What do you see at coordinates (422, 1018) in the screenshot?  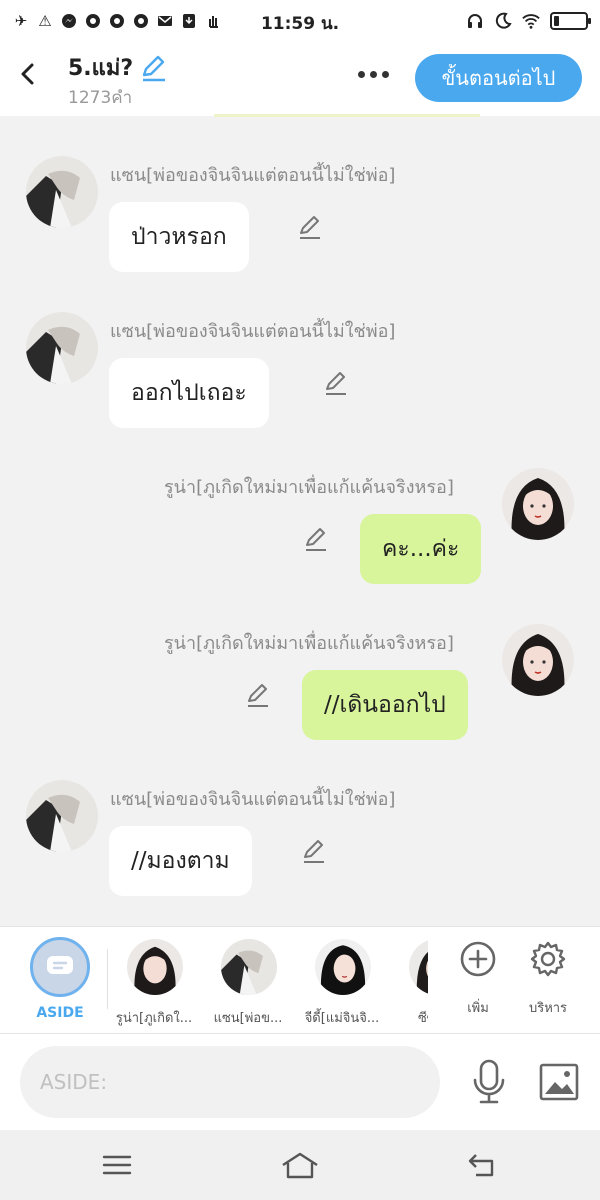 I see `character-name: ซีซี้[เข้` at bounding box center [422, 1018].